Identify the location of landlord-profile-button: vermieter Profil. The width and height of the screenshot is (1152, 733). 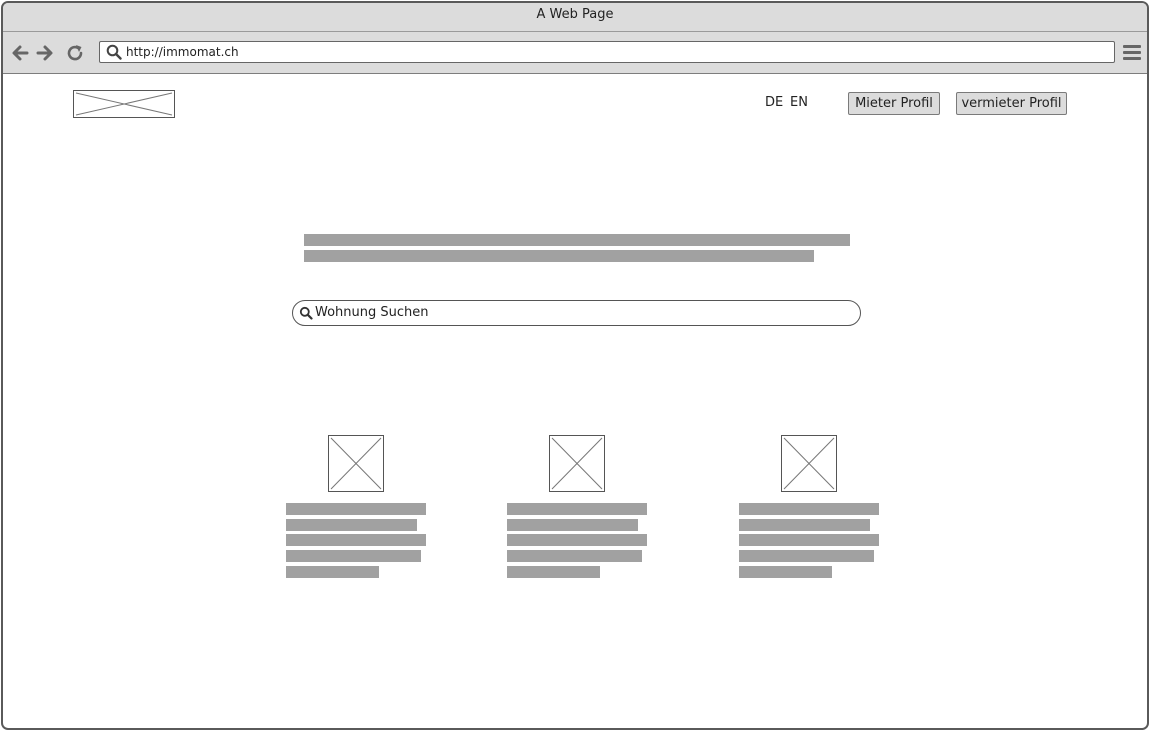
(1011, 103).